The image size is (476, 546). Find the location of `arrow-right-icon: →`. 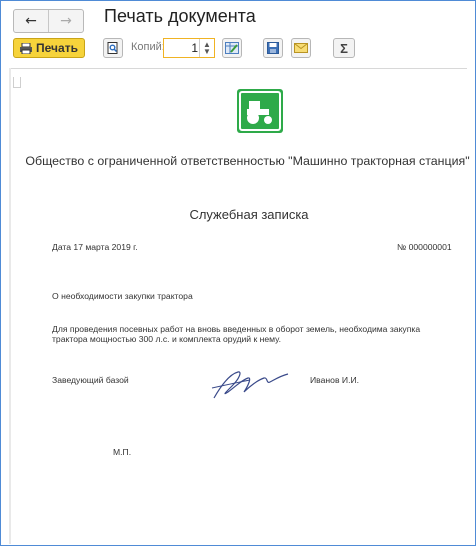

arrow-right-icon: → is located at coordinates (66, 21).